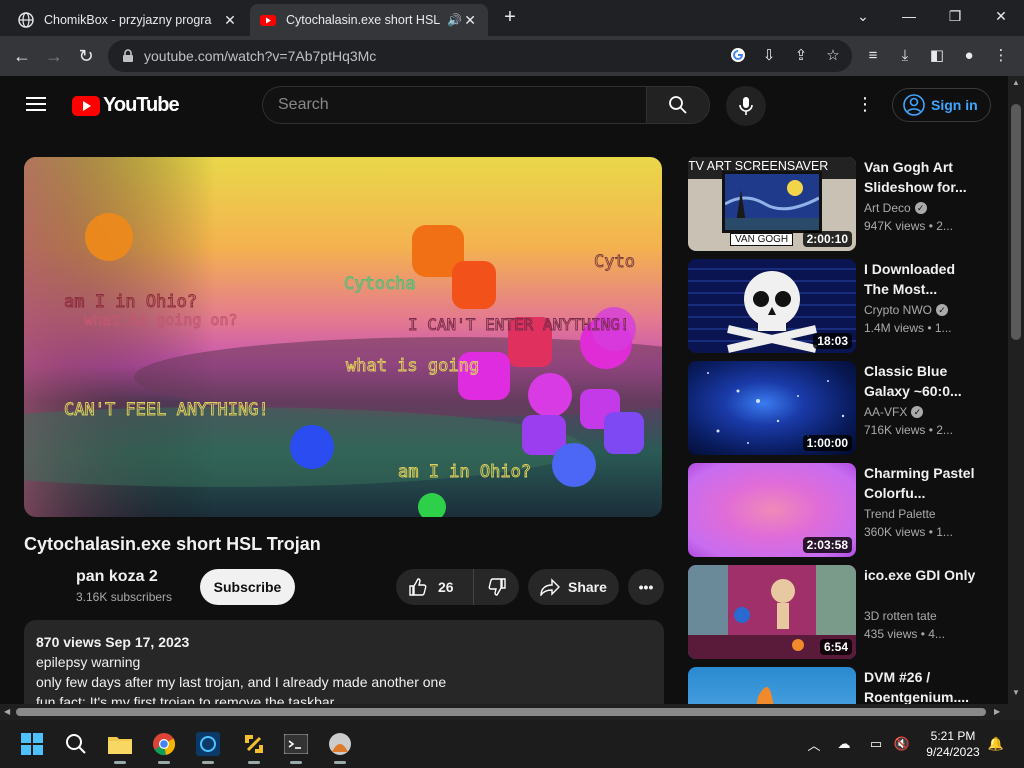 This screenshot has height=768, width=1024. I want to click on windows-logo-icon, so click(32, 744).